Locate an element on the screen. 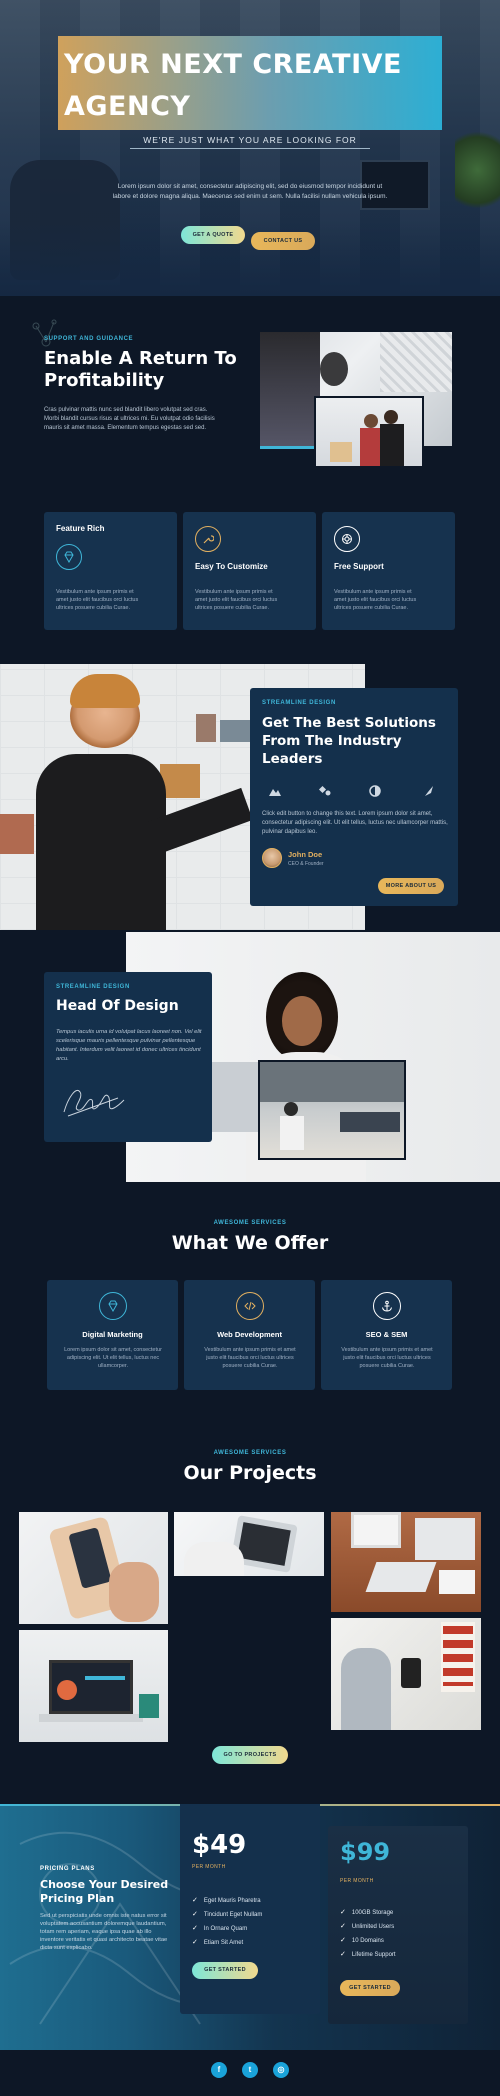 The height and width of the screenshot is (2096, 500). plan-feature: ✓ 100GB Storage is located at coordinates (367, 1912).